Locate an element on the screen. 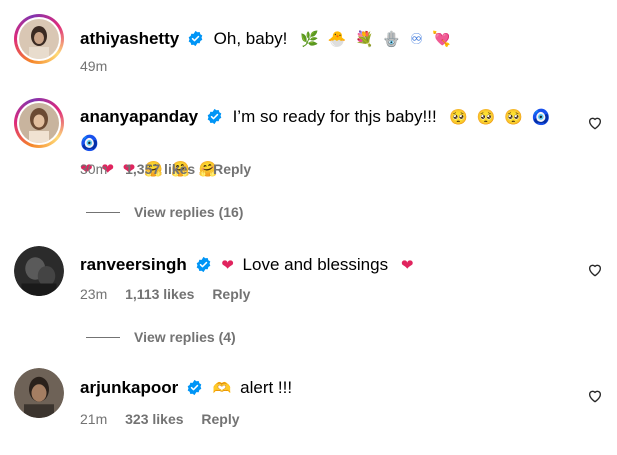 The width and height of the screenshot is (617, 455). likes-count: 1,357 likes is located at coordinates (160, 169).